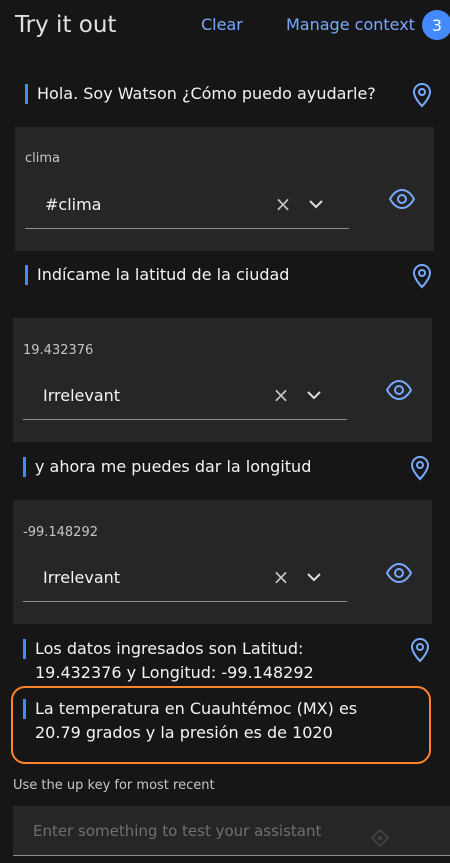  I want to click on bot-message-text: Hola. Soy Watson ¿Cómo puedo ayudarle?, so click(206, 93).